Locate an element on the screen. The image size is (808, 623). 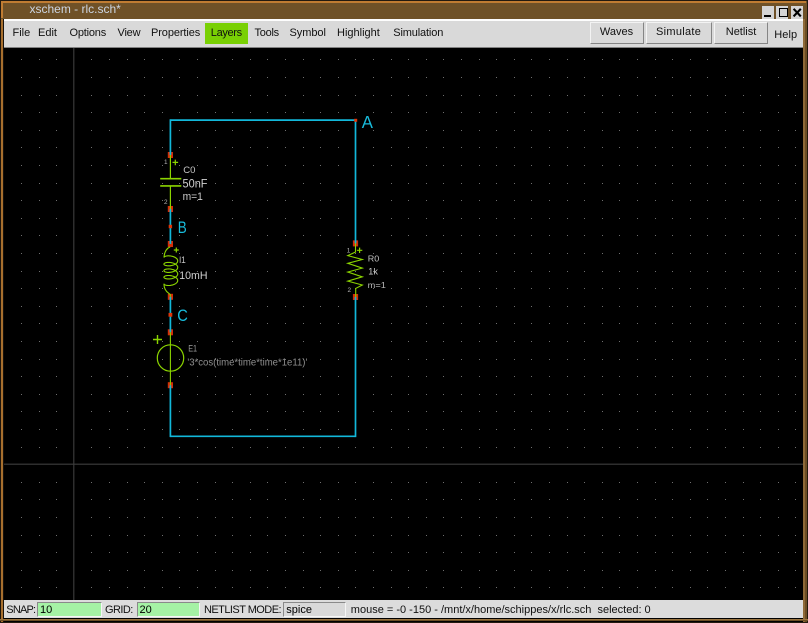
svg-text: '3*cos(time*time*time*1e11)' is located at coordinates (247, 363).